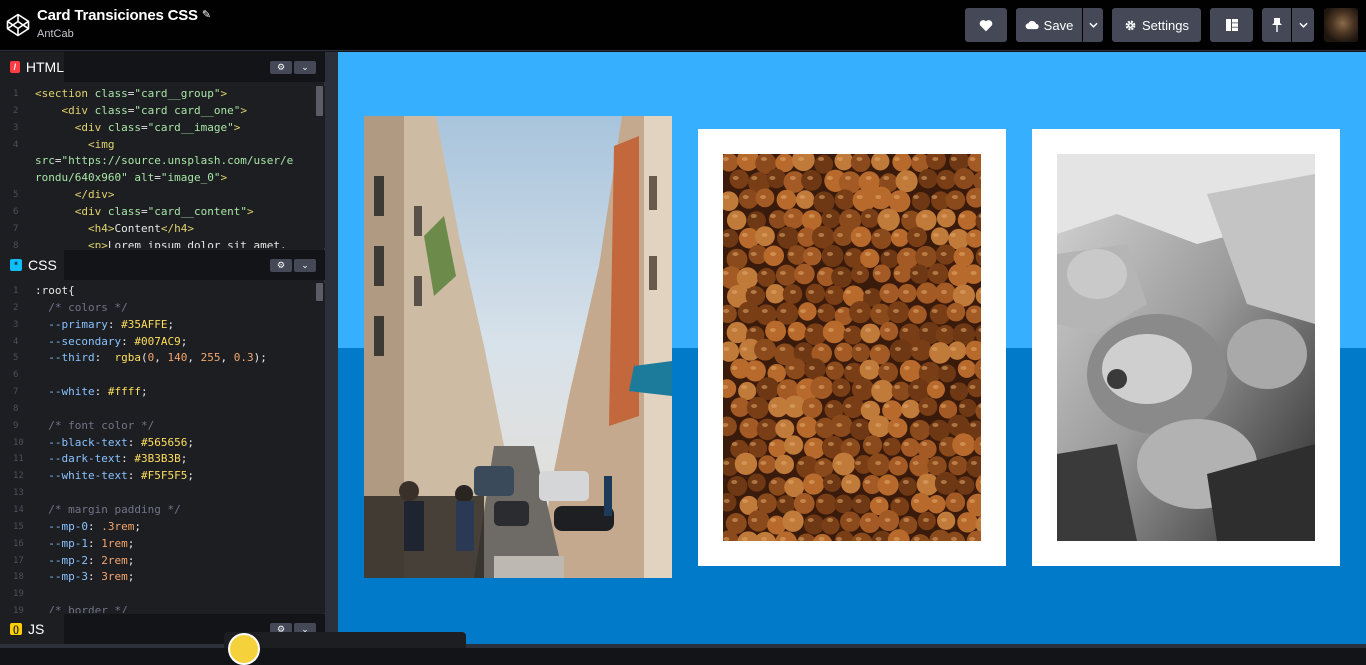 The width and height of the screenshot is (1366, 665). I want to click on css-badge-icon: *, so click(16, 265).